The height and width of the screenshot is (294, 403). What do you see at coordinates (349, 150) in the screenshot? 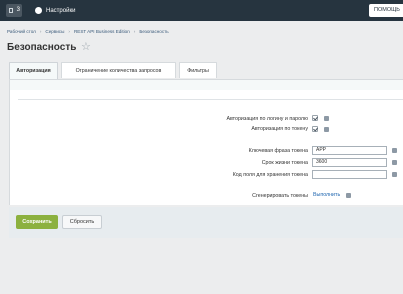
I see `token-key-phrase-input: APP` at bounding box center [349, 150].